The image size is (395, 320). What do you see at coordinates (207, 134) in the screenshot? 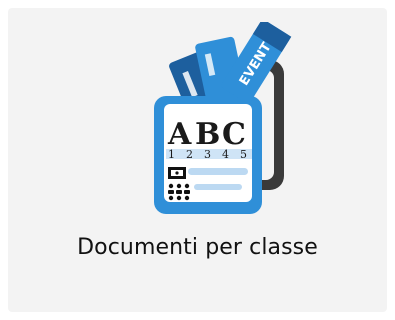
I see `icon-letter-b: B` at bounding box center [207, 134].